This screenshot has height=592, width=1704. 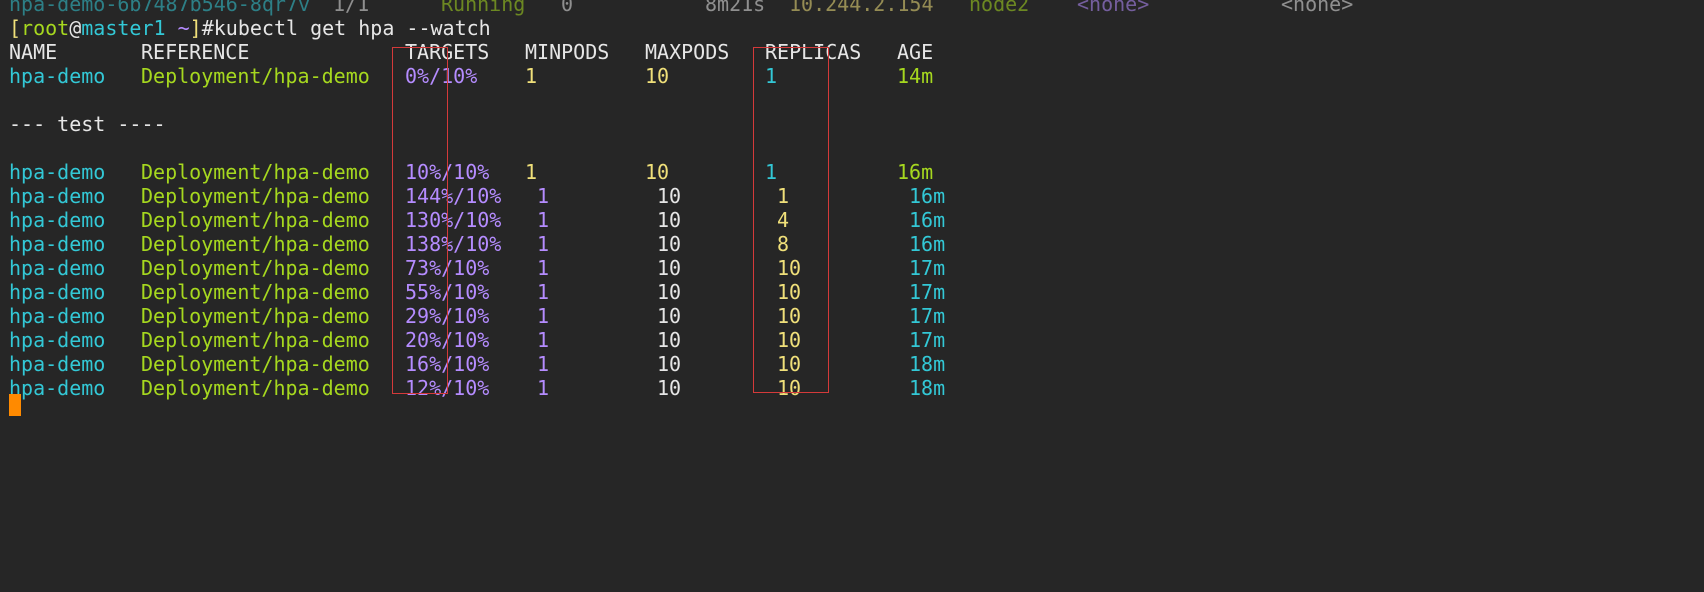 What do you see at coordinates (75, 28) in the screenshot?
I see `prompt-at: @` at bounding box center [75, 28].